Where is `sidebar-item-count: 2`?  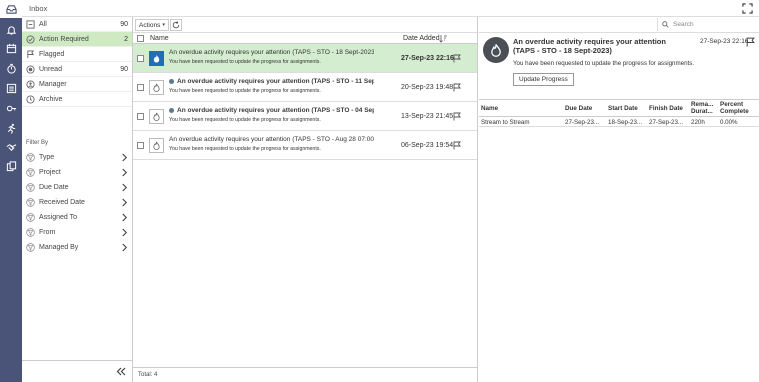
sidebar-item-count: 2 is located at coordinates (126, 39).